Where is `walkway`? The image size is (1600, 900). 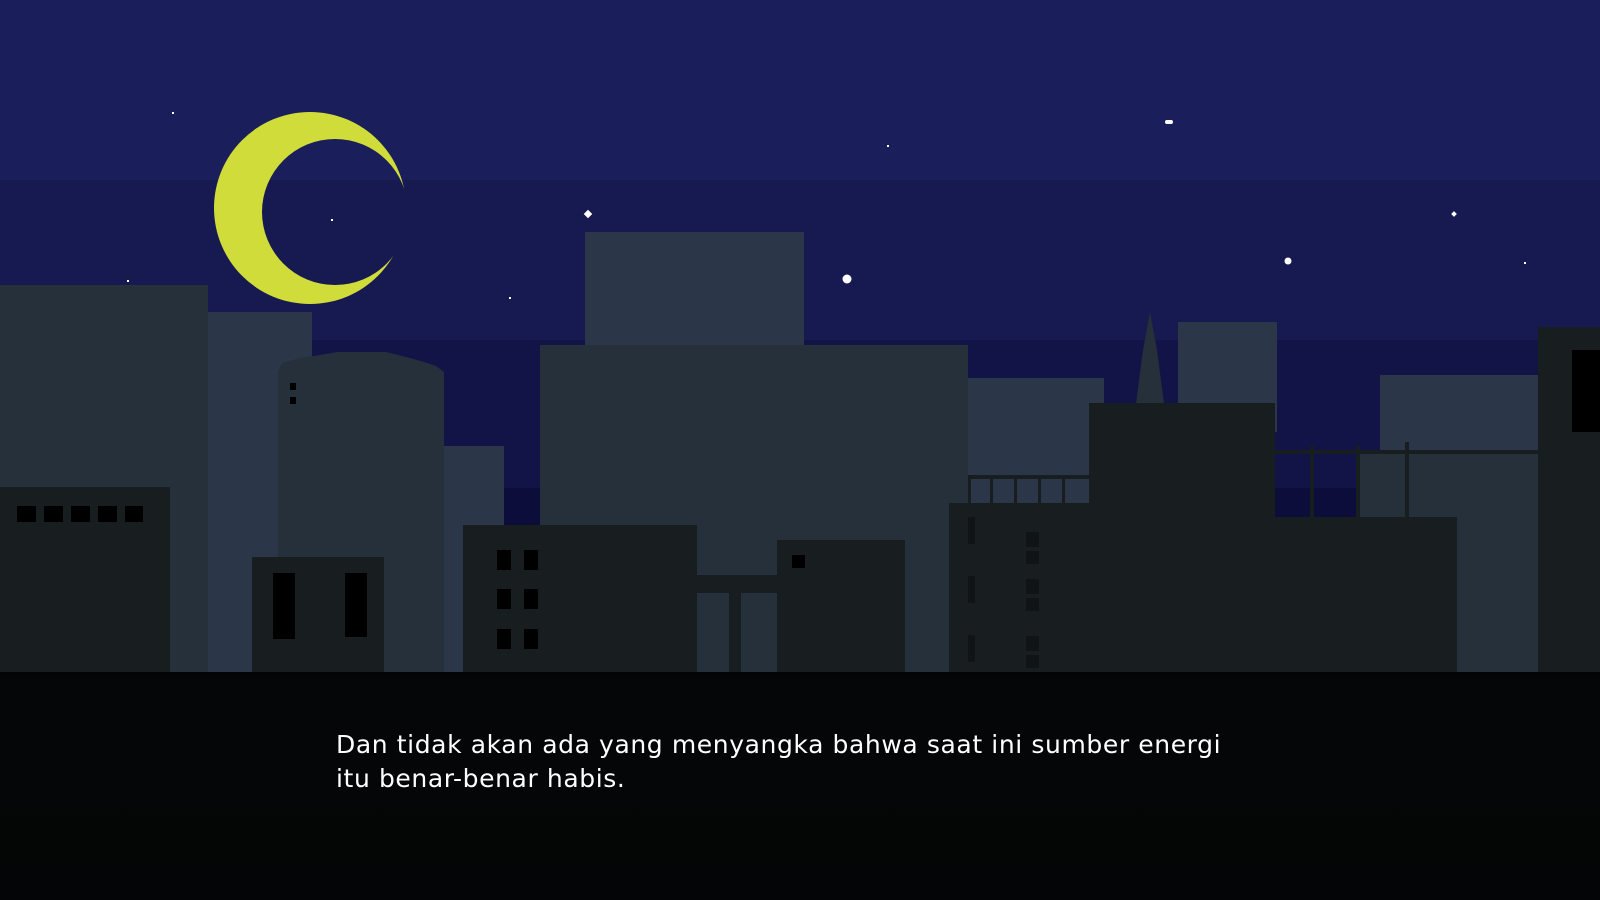
walkway is located at coordinates (737, 584).